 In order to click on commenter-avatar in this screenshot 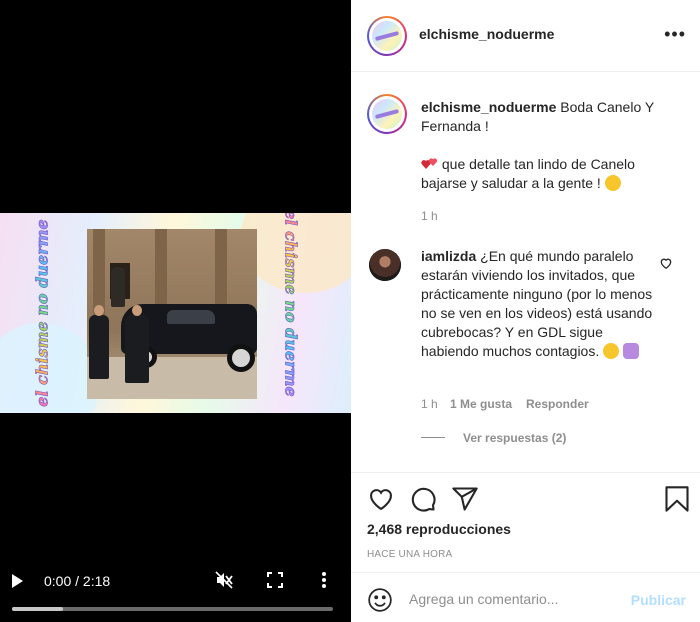, I will do `click(385, 265)`.